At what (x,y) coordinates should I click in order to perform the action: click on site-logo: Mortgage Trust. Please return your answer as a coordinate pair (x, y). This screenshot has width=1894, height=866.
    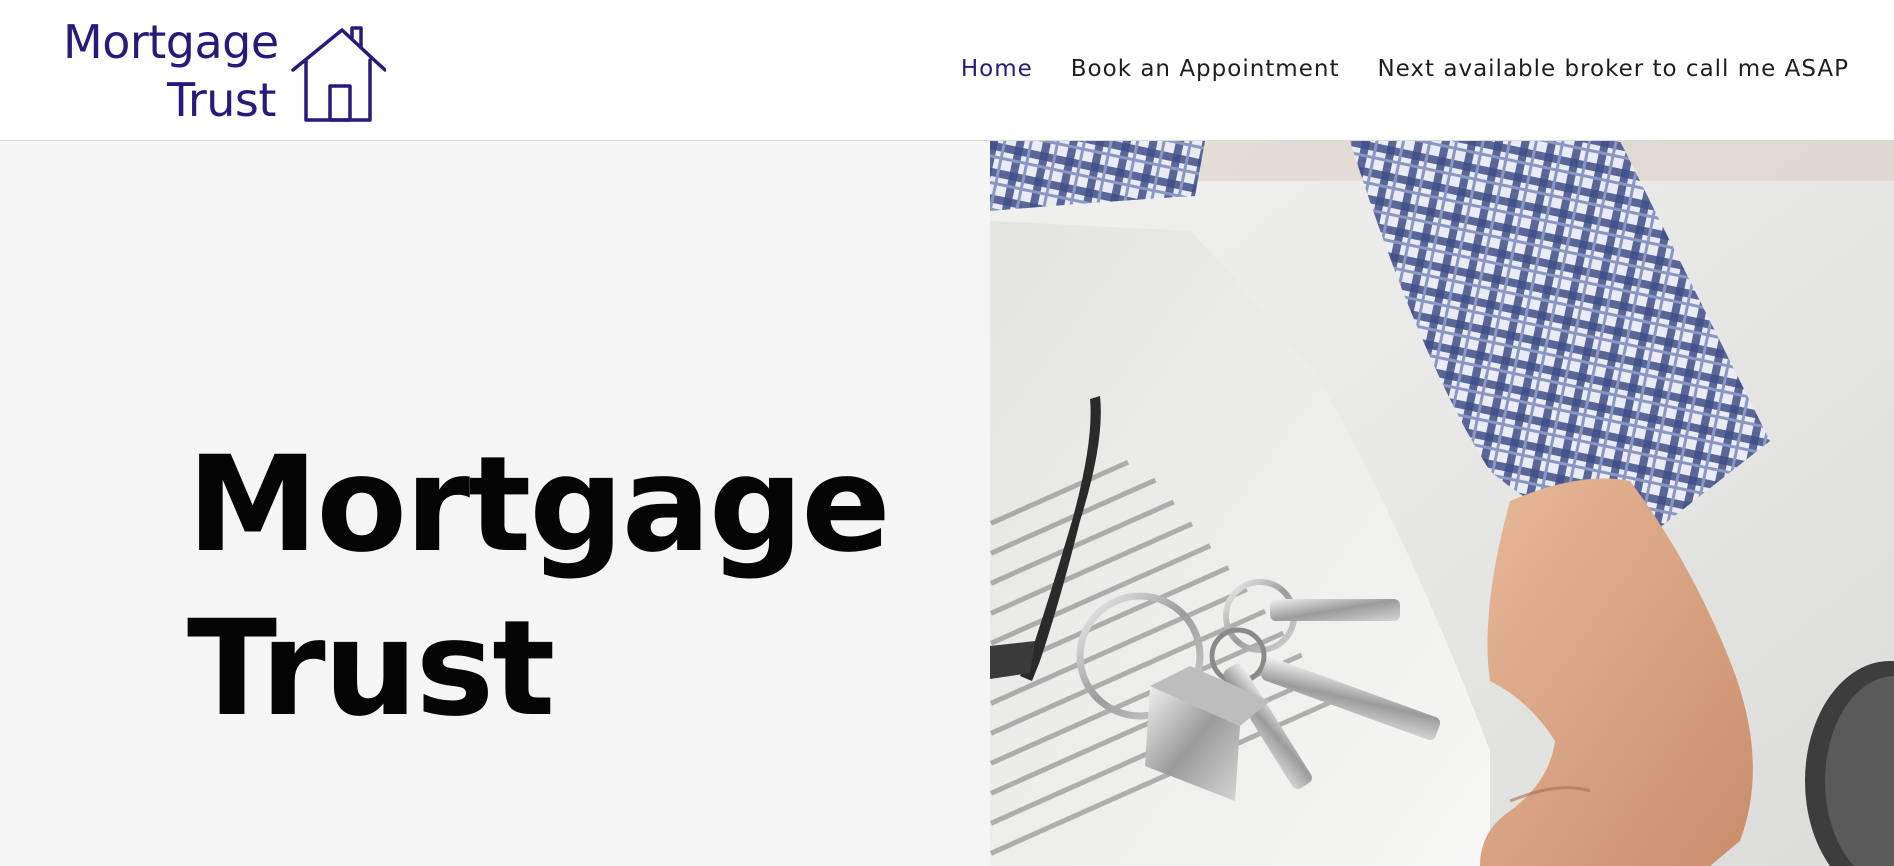
    Looking at the image, I should click on (225, 70).